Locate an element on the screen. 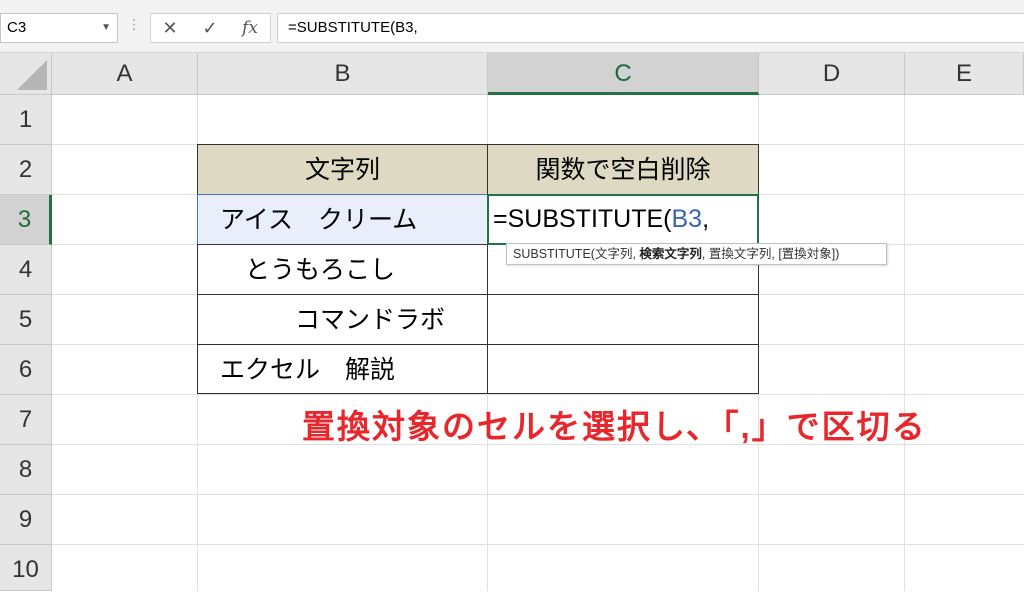 The width and height of the screenshot is (1024, 595). cell-b2-header: 文字列 is located at coordinates (342, 169).